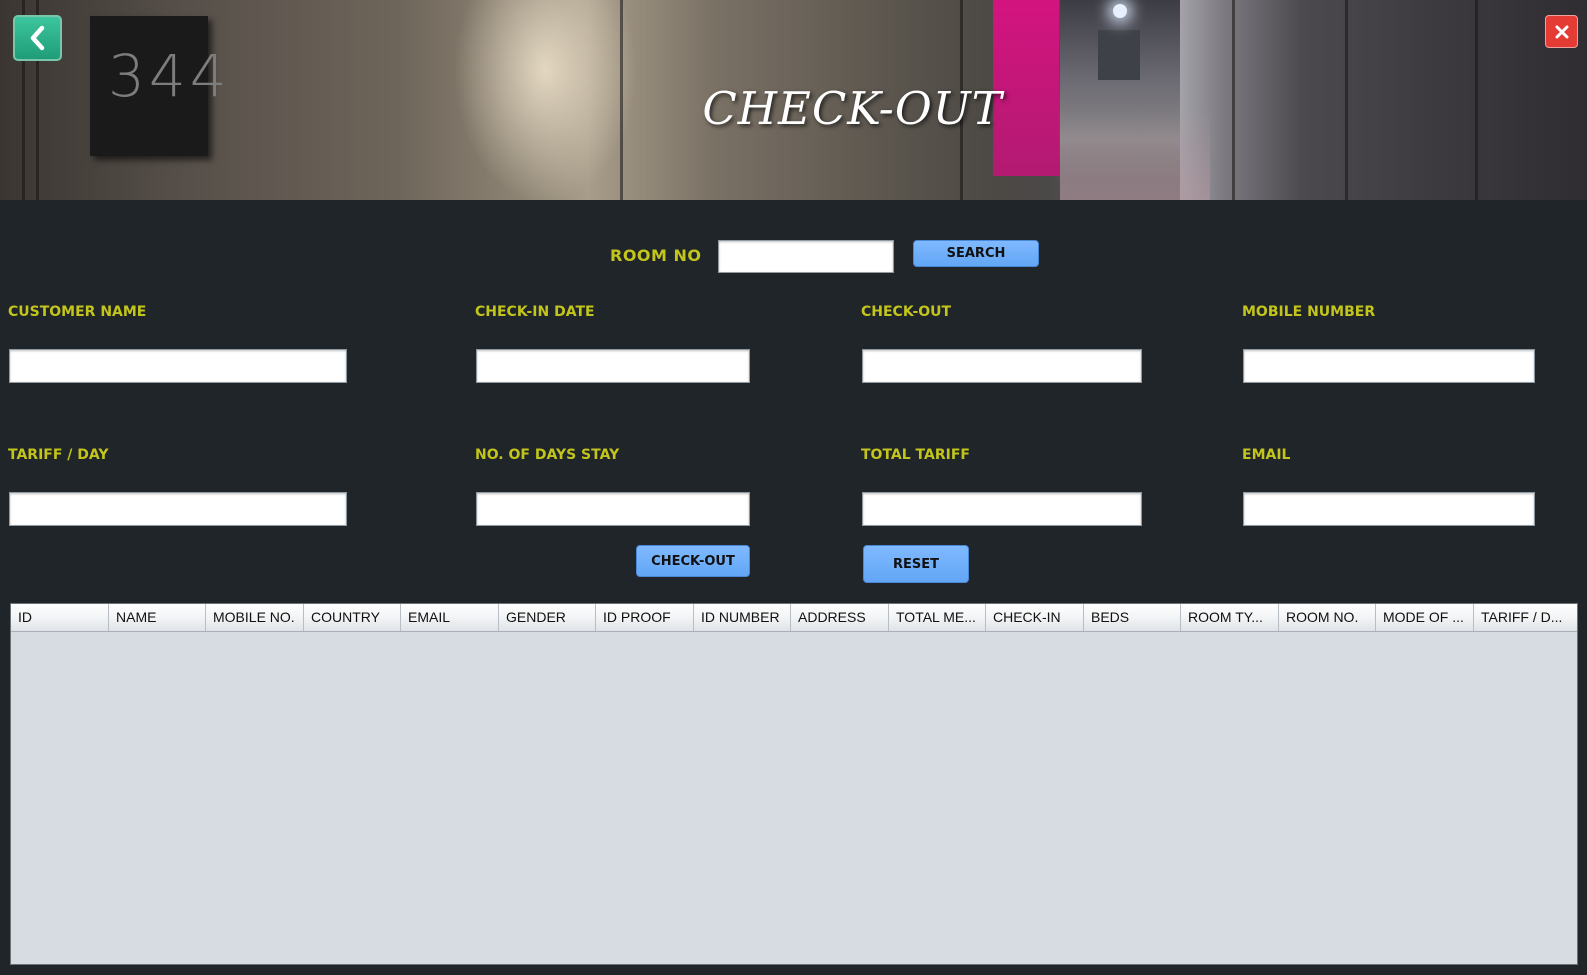  I want to click on back-button, so click(37, 38).